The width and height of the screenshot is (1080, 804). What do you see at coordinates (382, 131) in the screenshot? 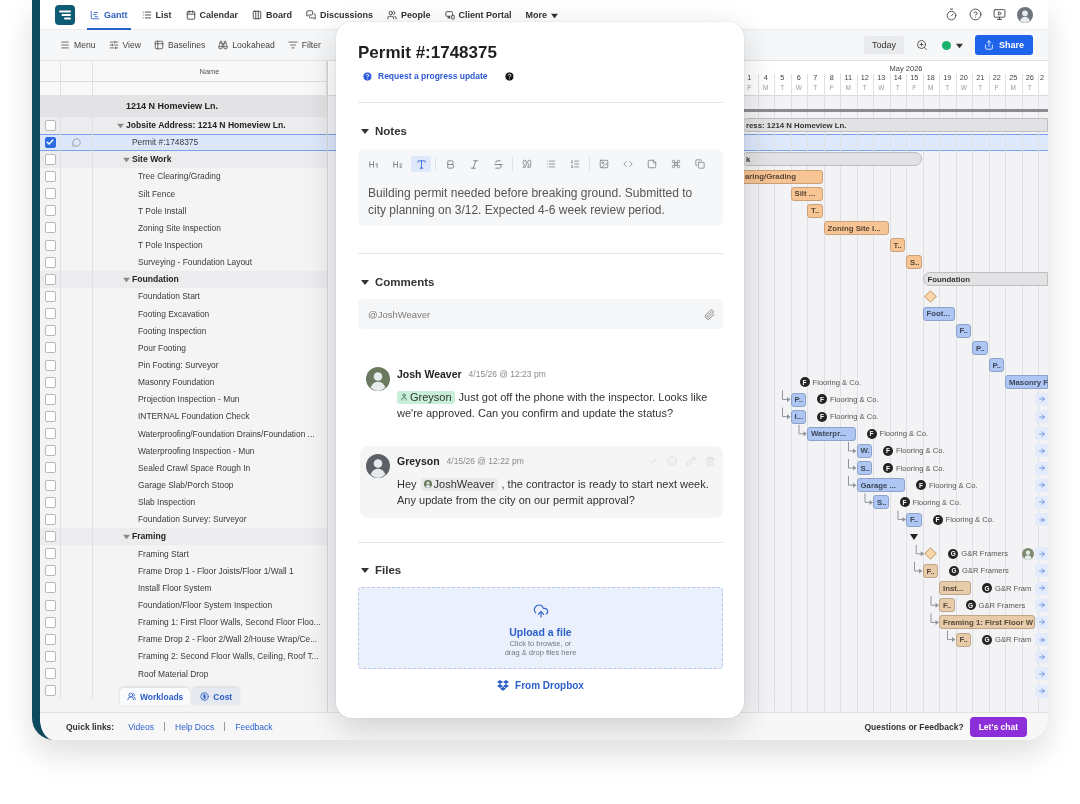
I see `section-toggle: Notes` at bounding box center [382, 131].